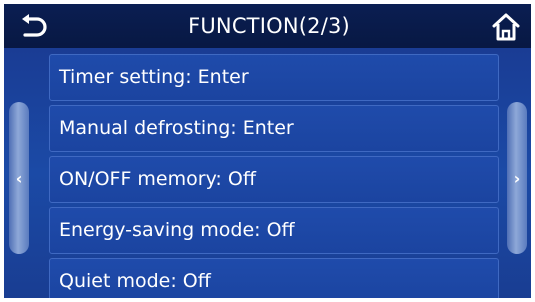 The height and width of the screenshot is (302, 535). I want to click on menu-item-label: Energy-saving mode: Off, so click(177, 230).